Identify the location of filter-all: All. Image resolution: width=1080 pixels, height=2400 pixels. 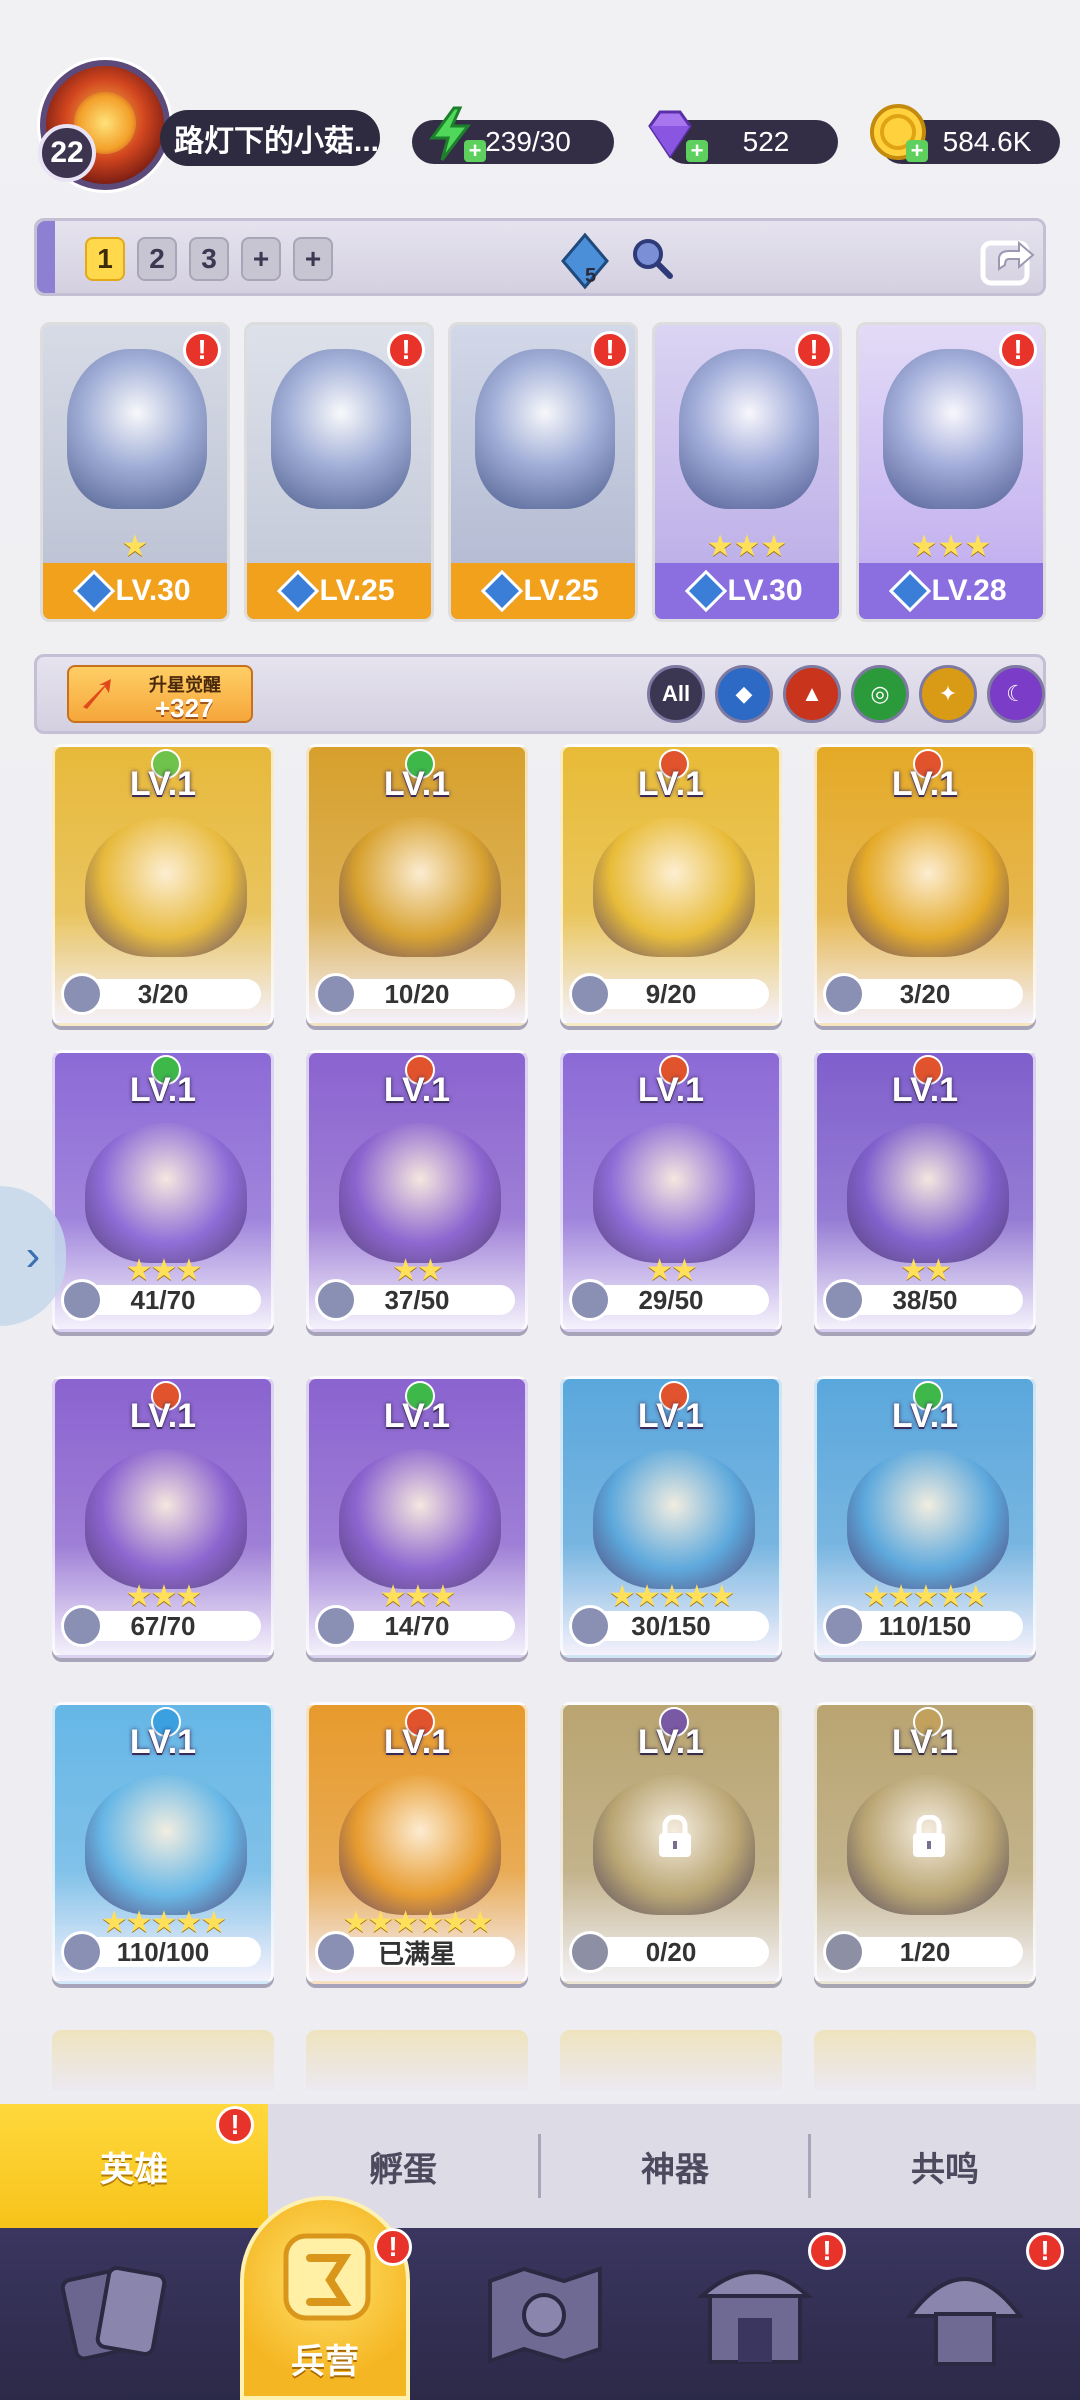
(676, 694).